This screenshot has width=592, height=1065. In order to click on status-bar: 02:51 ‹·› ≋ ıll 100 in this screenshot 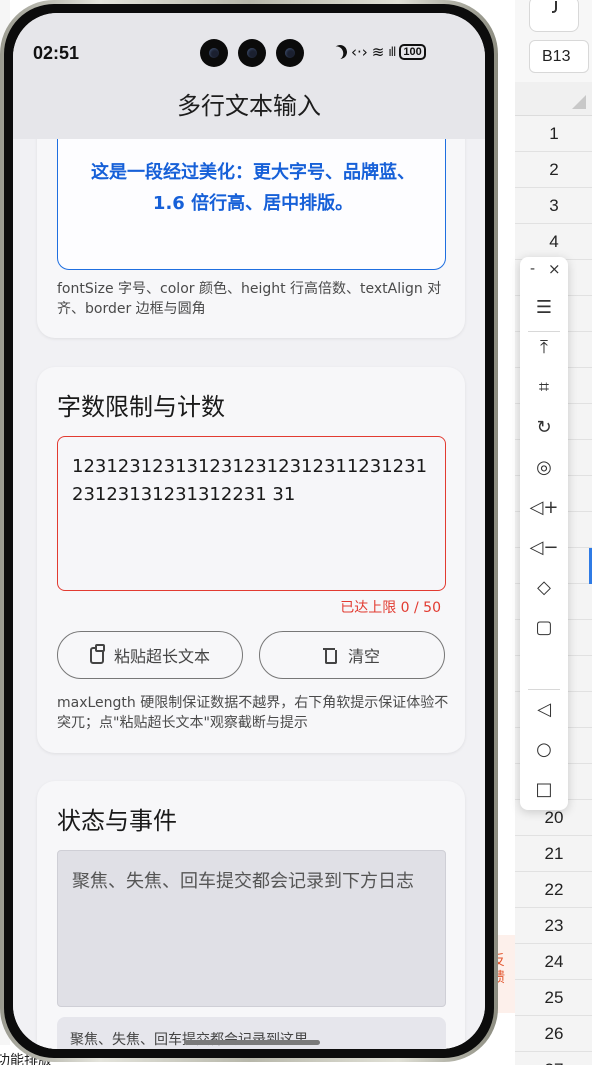, I will do `click(249, 47)`.